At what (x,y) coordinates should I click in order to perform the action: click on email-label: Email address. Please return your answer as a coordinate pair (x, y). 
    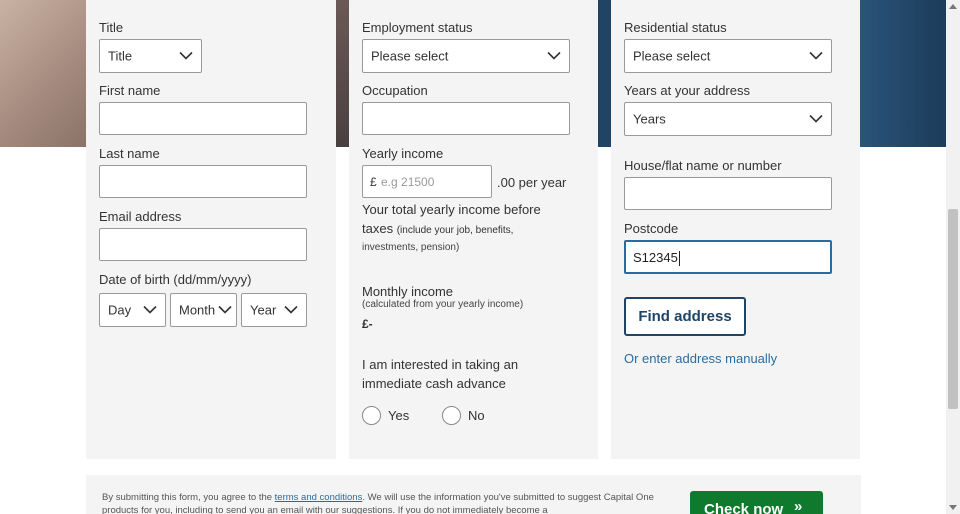
    Looking at the image, I should click on (140, 216).